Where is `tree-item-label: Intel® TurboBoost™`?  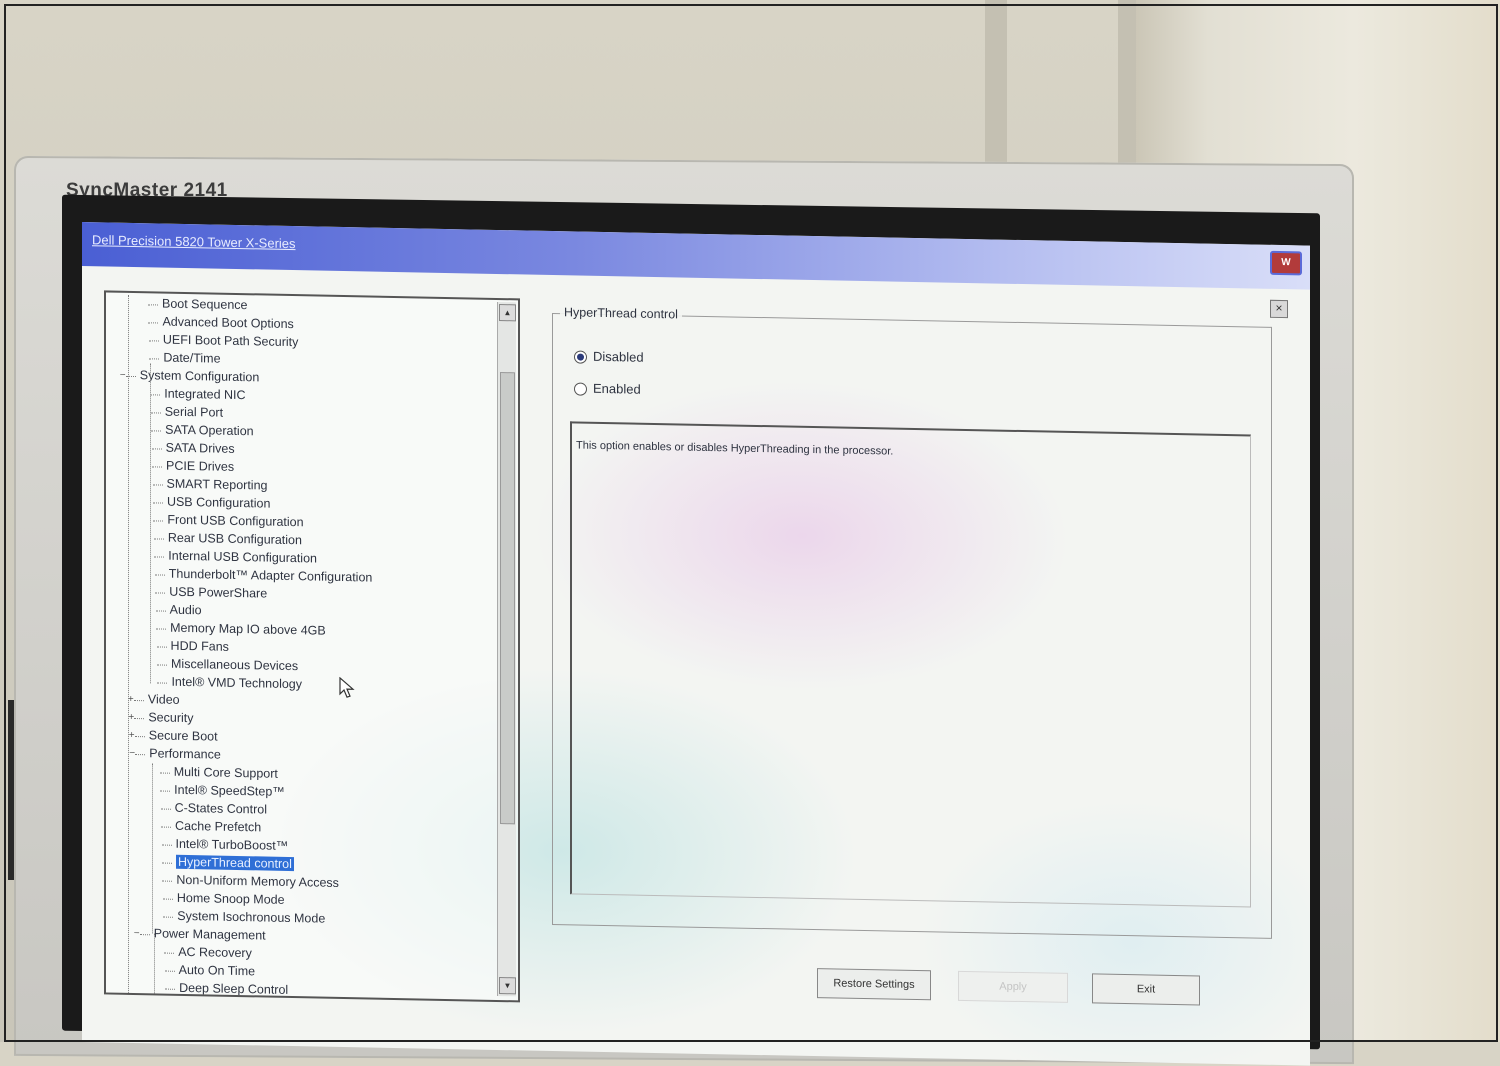 tree-item-label: Intel® TurboBoost™ is located at coordinates (232, 844).